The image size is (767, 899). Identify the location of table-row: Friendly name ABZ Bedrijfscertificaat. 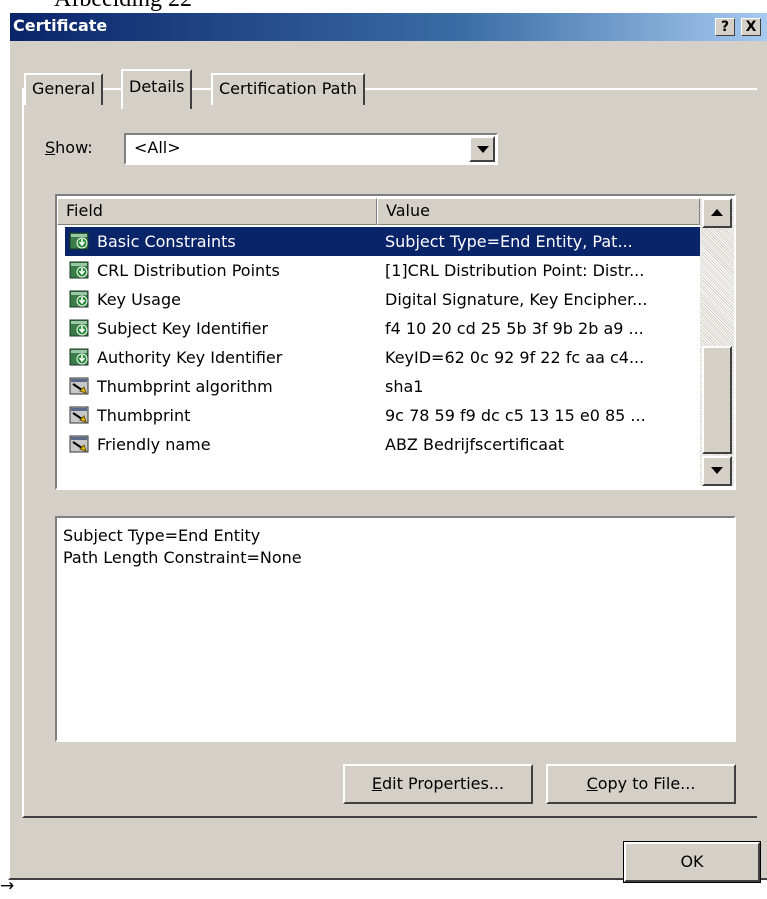
(382, 444).